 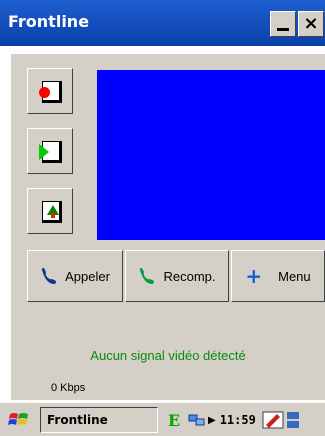 What do you see at coordinates (293, 420) in the screenshot?
I see `keyboard-icon` at bounding box center [293, 420].